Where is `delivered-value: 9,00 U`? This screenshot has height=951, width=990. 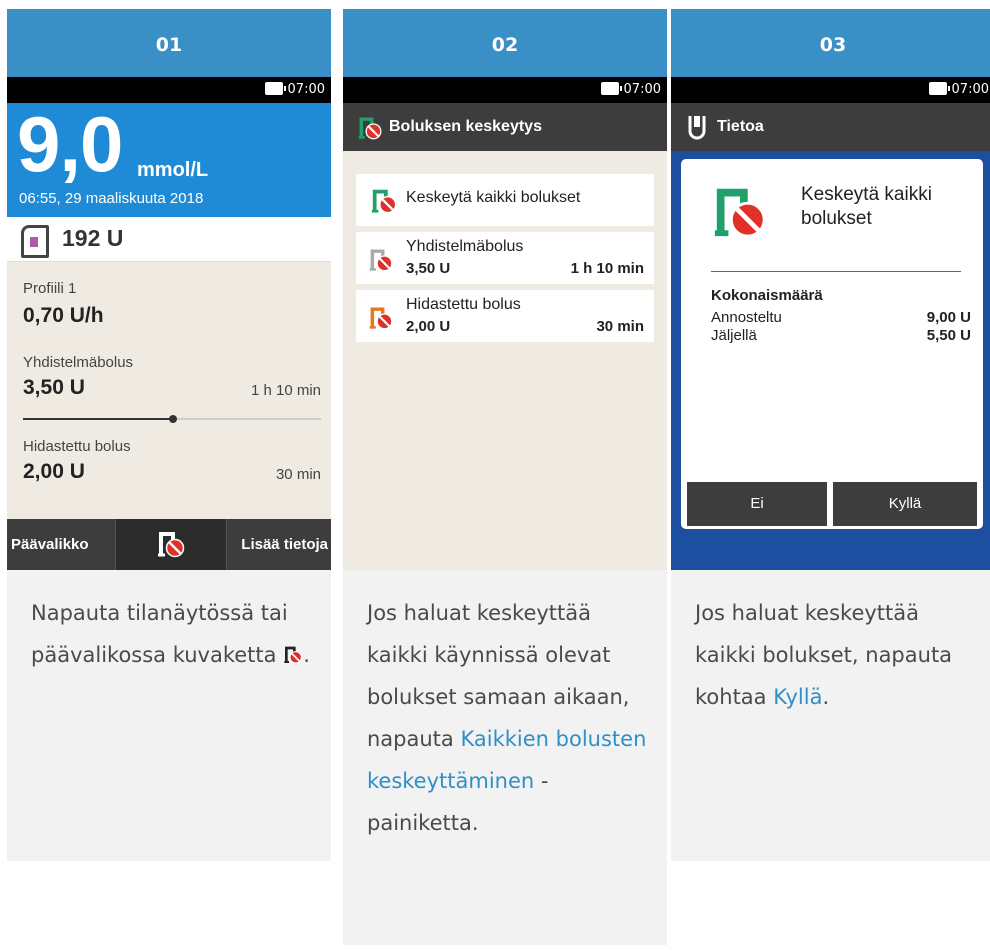
delivered-value: 9,00 U is located at coordinates (948, 317).